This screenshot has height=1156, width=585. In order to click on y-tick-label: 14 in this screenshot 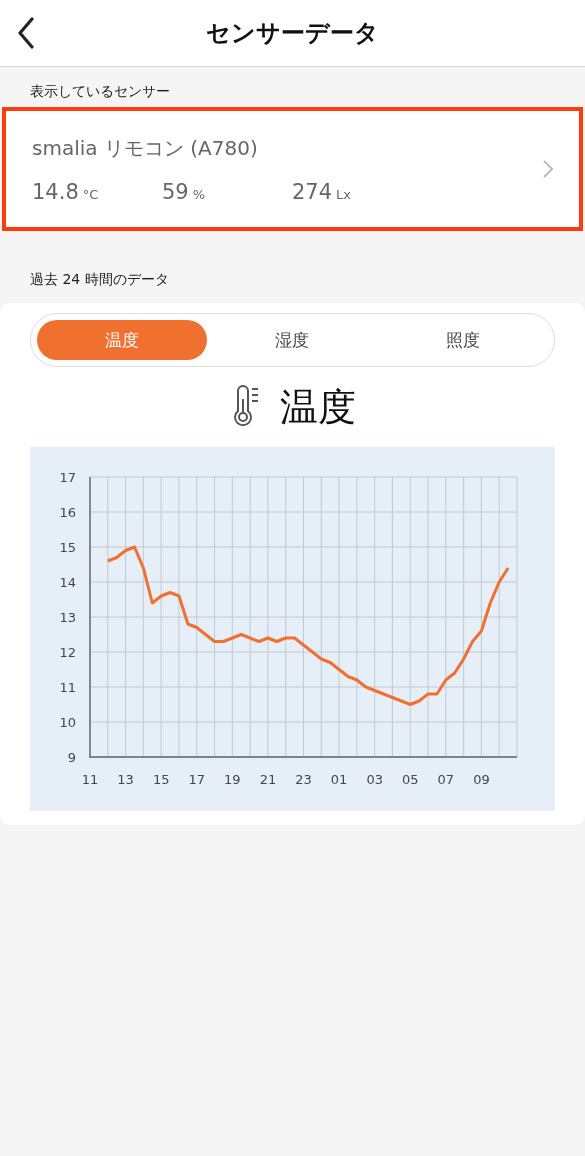, I will do `click(67, 582)`.